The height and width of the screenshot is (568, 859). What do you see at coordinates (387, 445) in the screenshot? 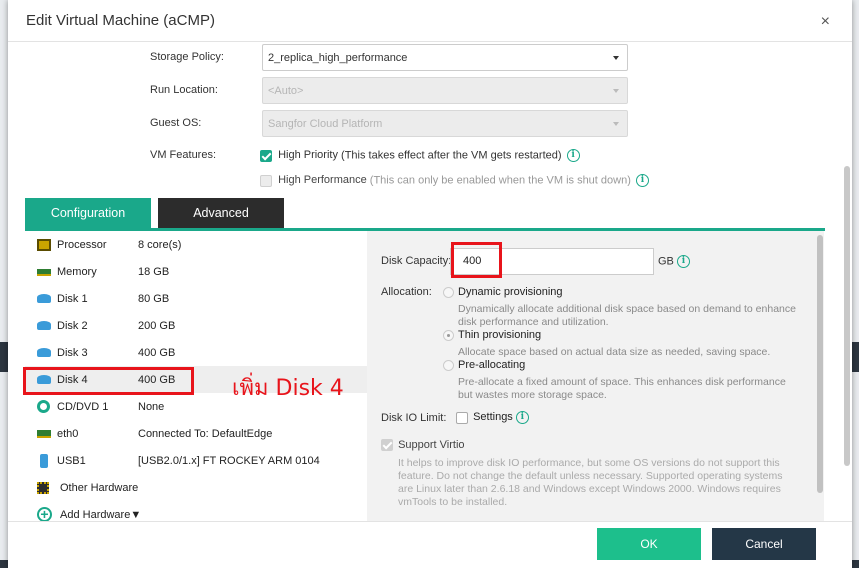
I see `support-virtio-checkbox` at bounding box center [387, 445].